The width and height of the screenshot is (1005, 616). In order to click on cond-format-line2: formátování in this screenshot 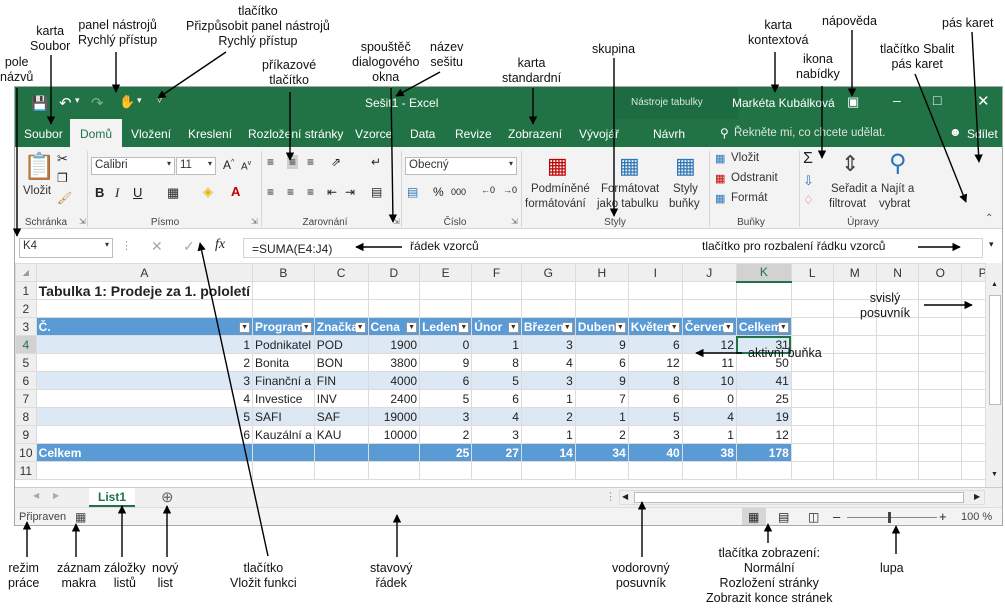, I will do `click(555, 204)`.